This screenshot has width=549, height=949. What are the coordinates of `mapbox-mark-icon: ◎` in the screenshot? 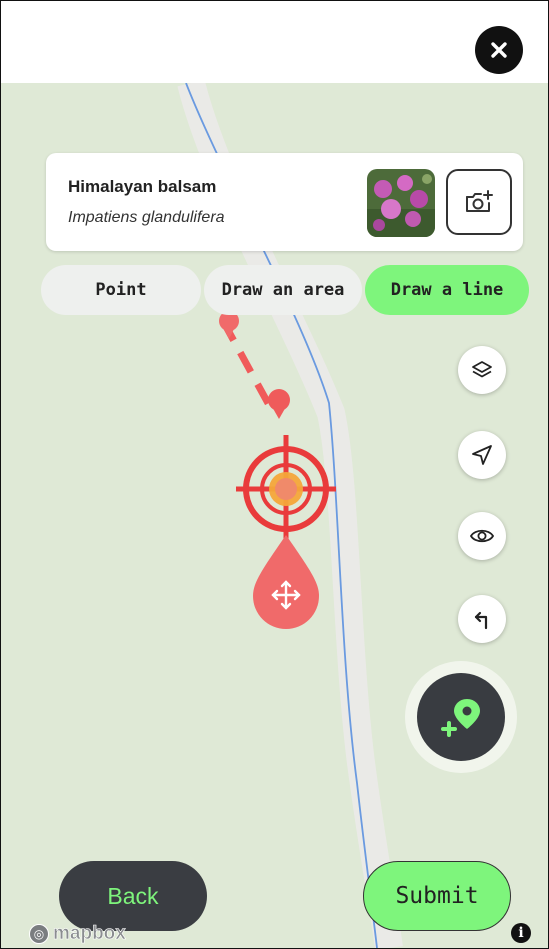 It's located at (39, 934).